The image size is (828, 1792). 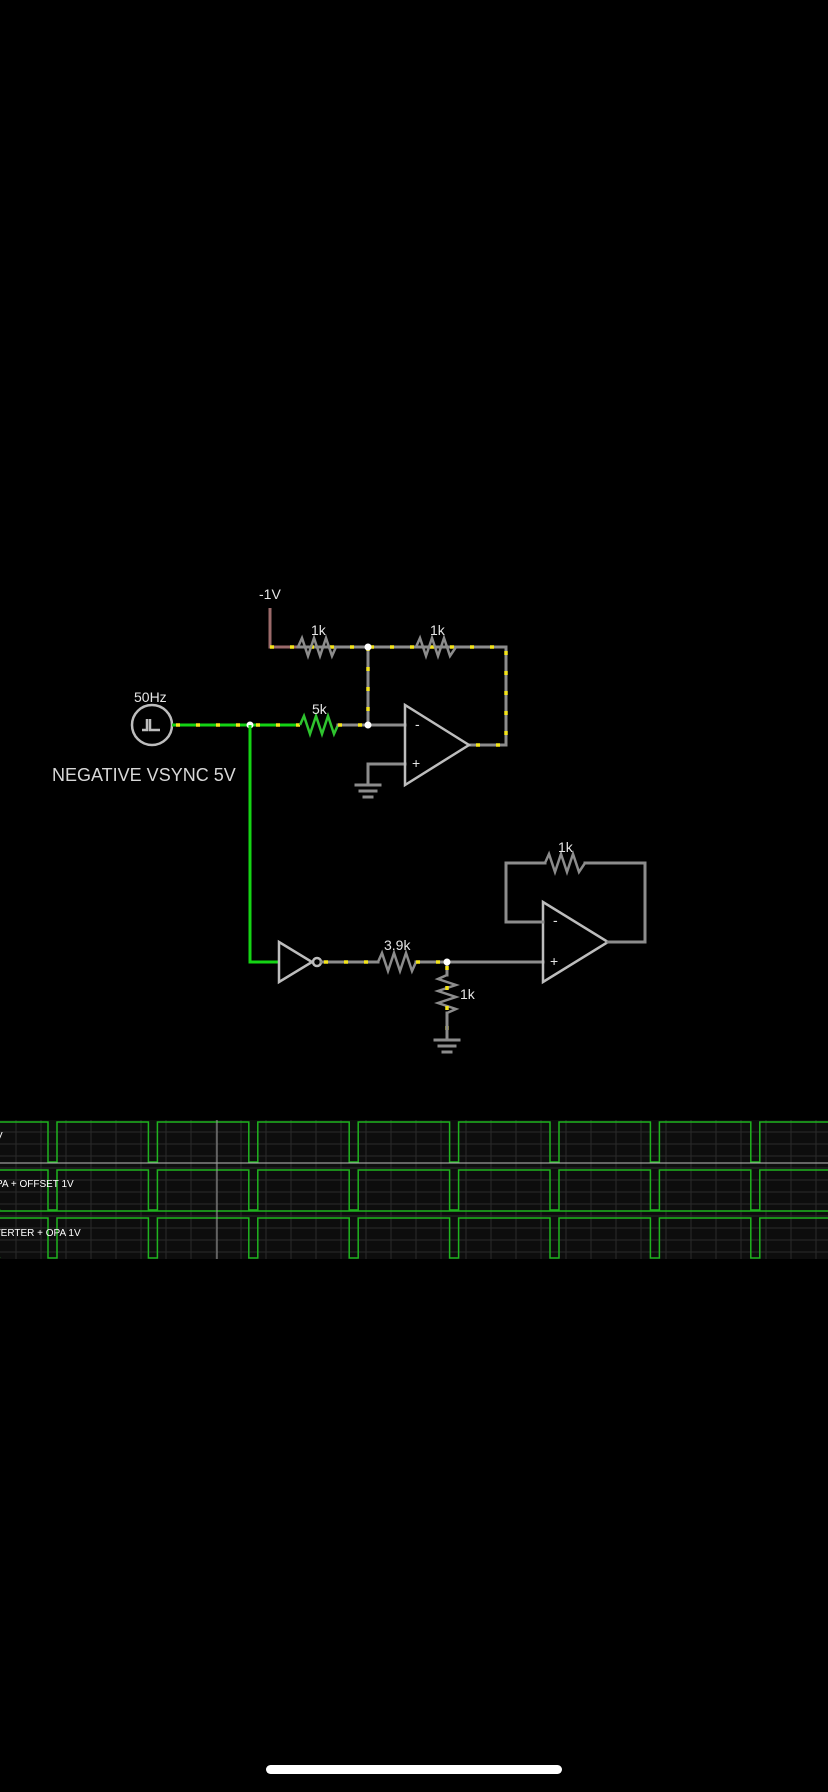 I want to click on square-wave-source-icon, so click(x=152, y=725).